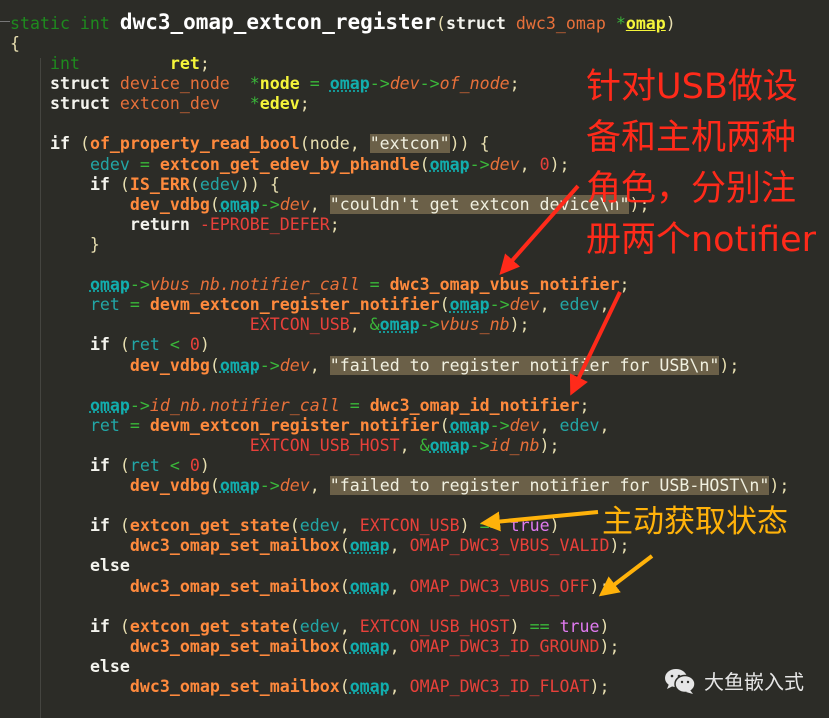 The height and width of the screenshot is (718, 829). I want to click on watermark: 大鱼嵌入式, so click(734, 680).